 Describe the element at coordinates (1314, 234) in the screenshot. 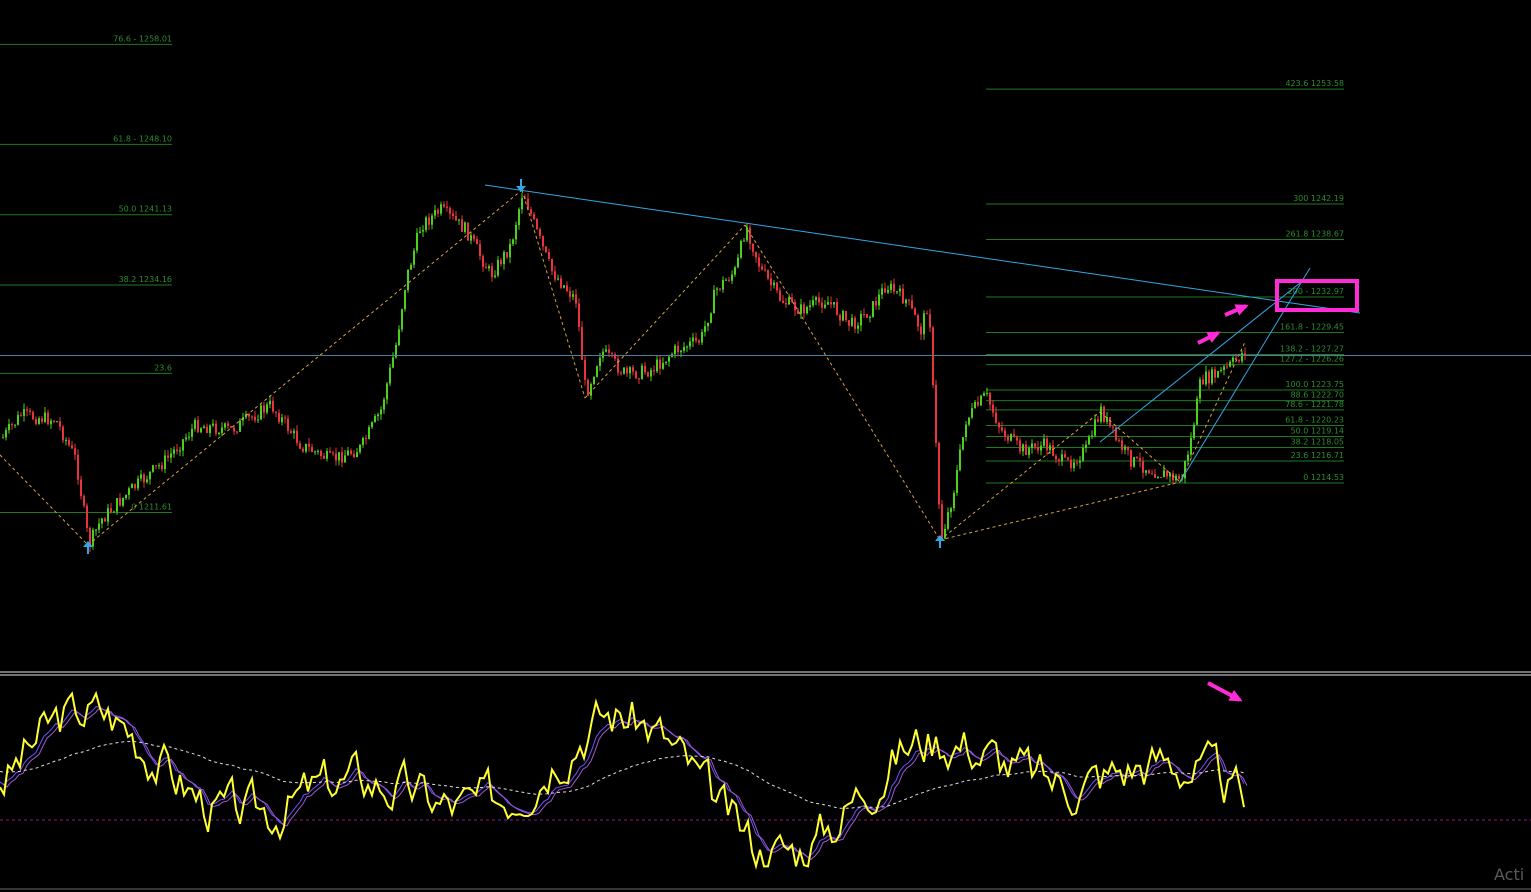

I see `fib-right-label: 261.8 1238.67` at that location.